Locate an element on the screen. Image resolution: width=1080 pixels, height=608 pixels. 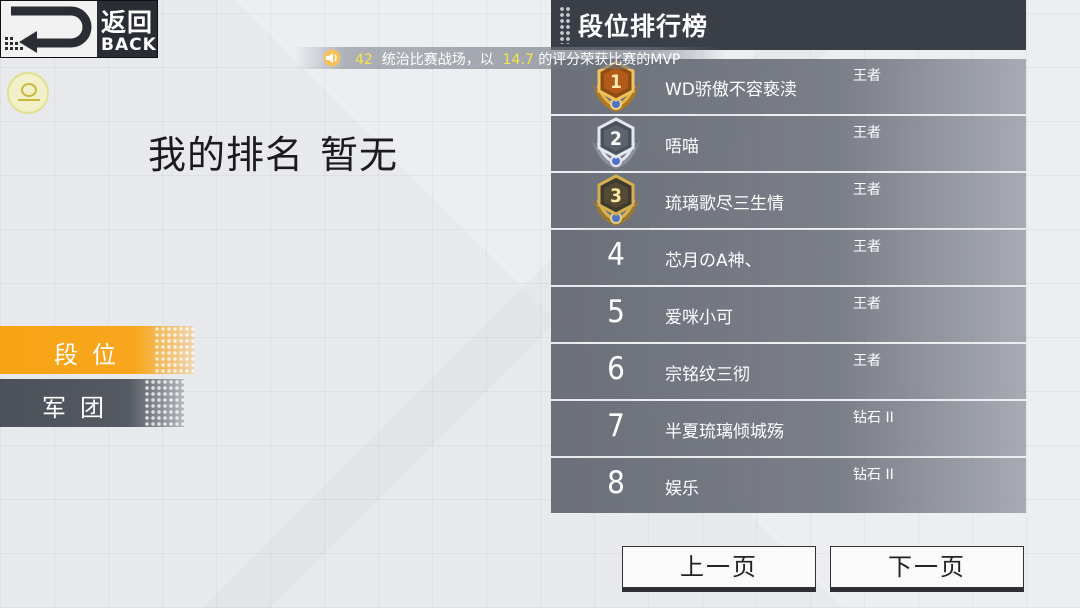
tab-legion: 军团 is located at coordinates (92, 403).